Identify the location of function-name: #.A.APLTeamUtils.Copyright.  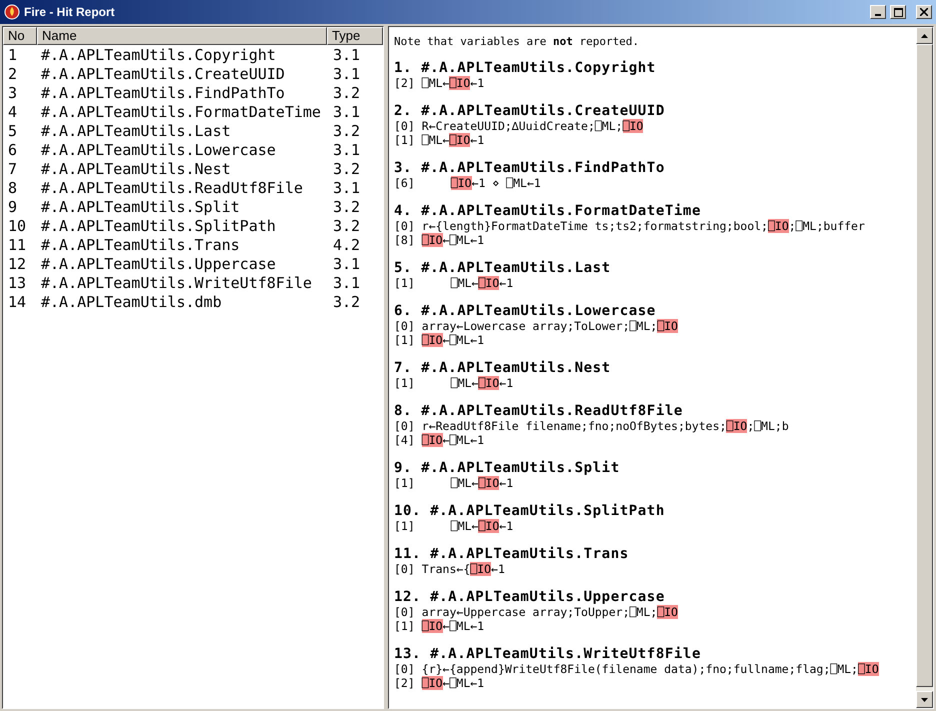
(158, 55).